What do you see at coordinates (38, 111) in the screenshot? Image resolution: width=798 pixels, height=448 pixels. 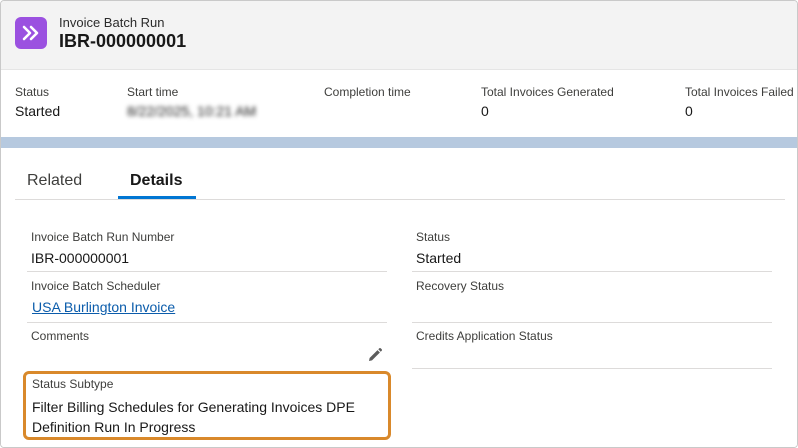 I see `highlight-value: Started` at bounding box center [38, 111].